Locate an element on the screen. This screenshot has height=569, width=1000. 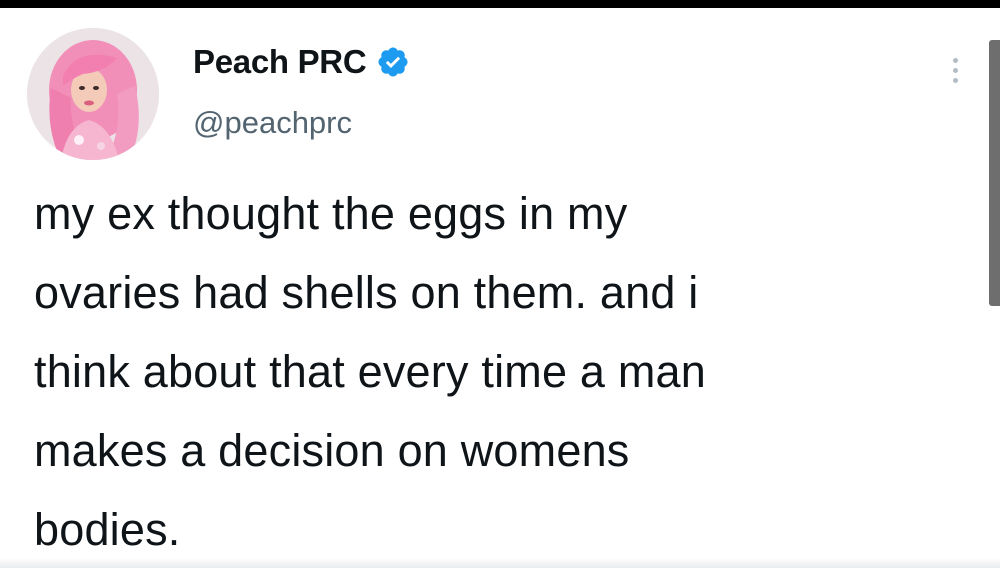
avatar-photo-icon is located at coordinates (93, 94).